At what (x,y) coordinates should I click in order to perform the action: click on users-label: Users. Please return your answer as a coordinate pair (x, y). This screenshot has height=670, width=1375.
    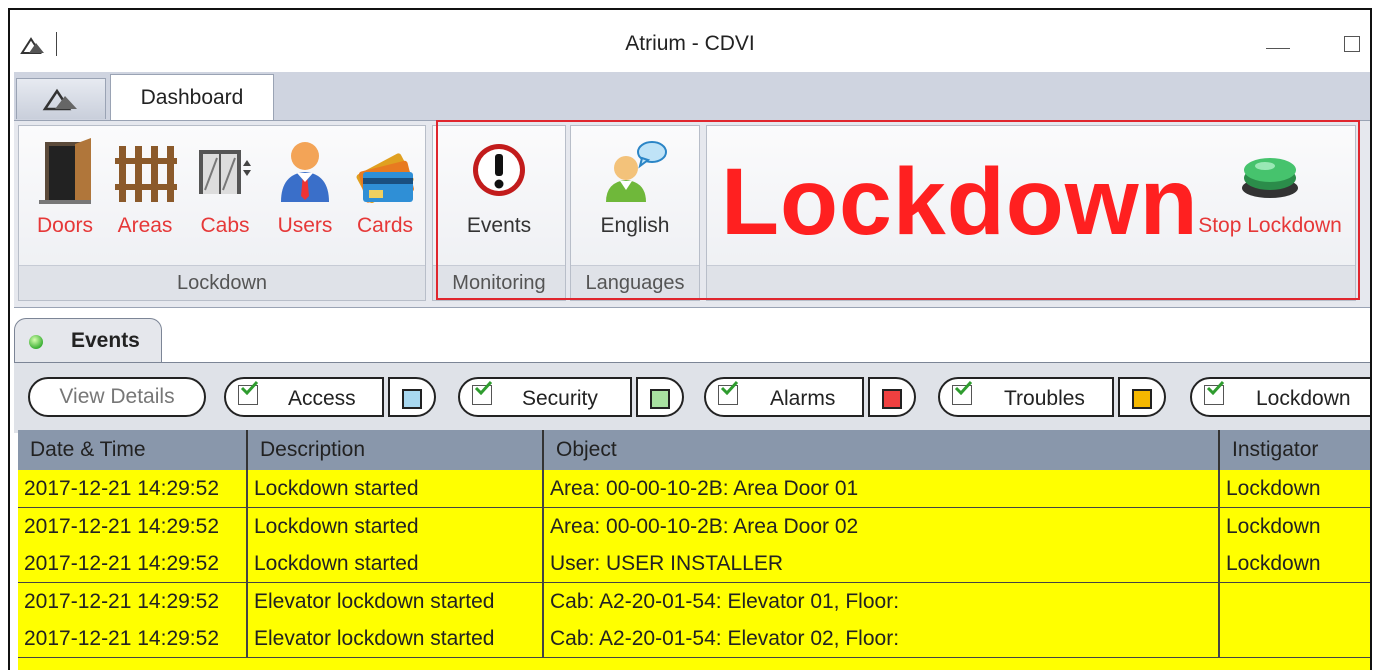
    Looking at the image, I should click on (305, 226).